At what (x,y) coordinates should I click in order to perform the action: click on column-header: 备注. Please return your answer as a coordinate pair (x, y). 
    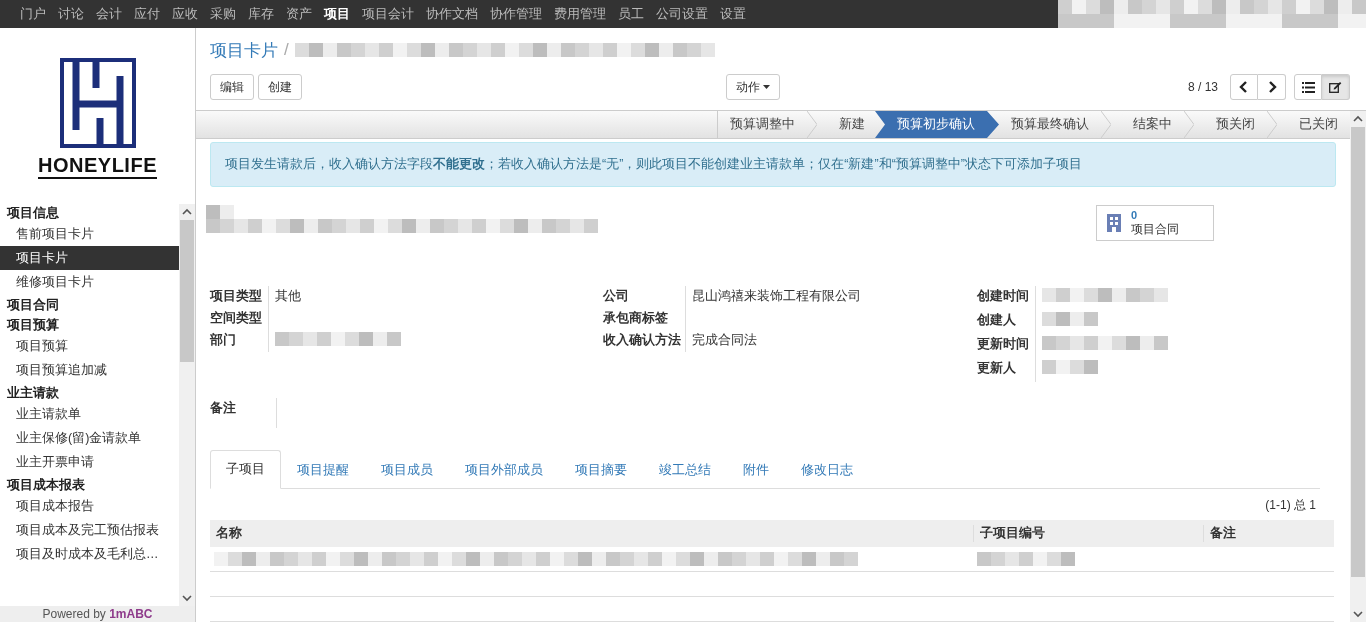
    Looking at the image, I should click on (1268, 533).